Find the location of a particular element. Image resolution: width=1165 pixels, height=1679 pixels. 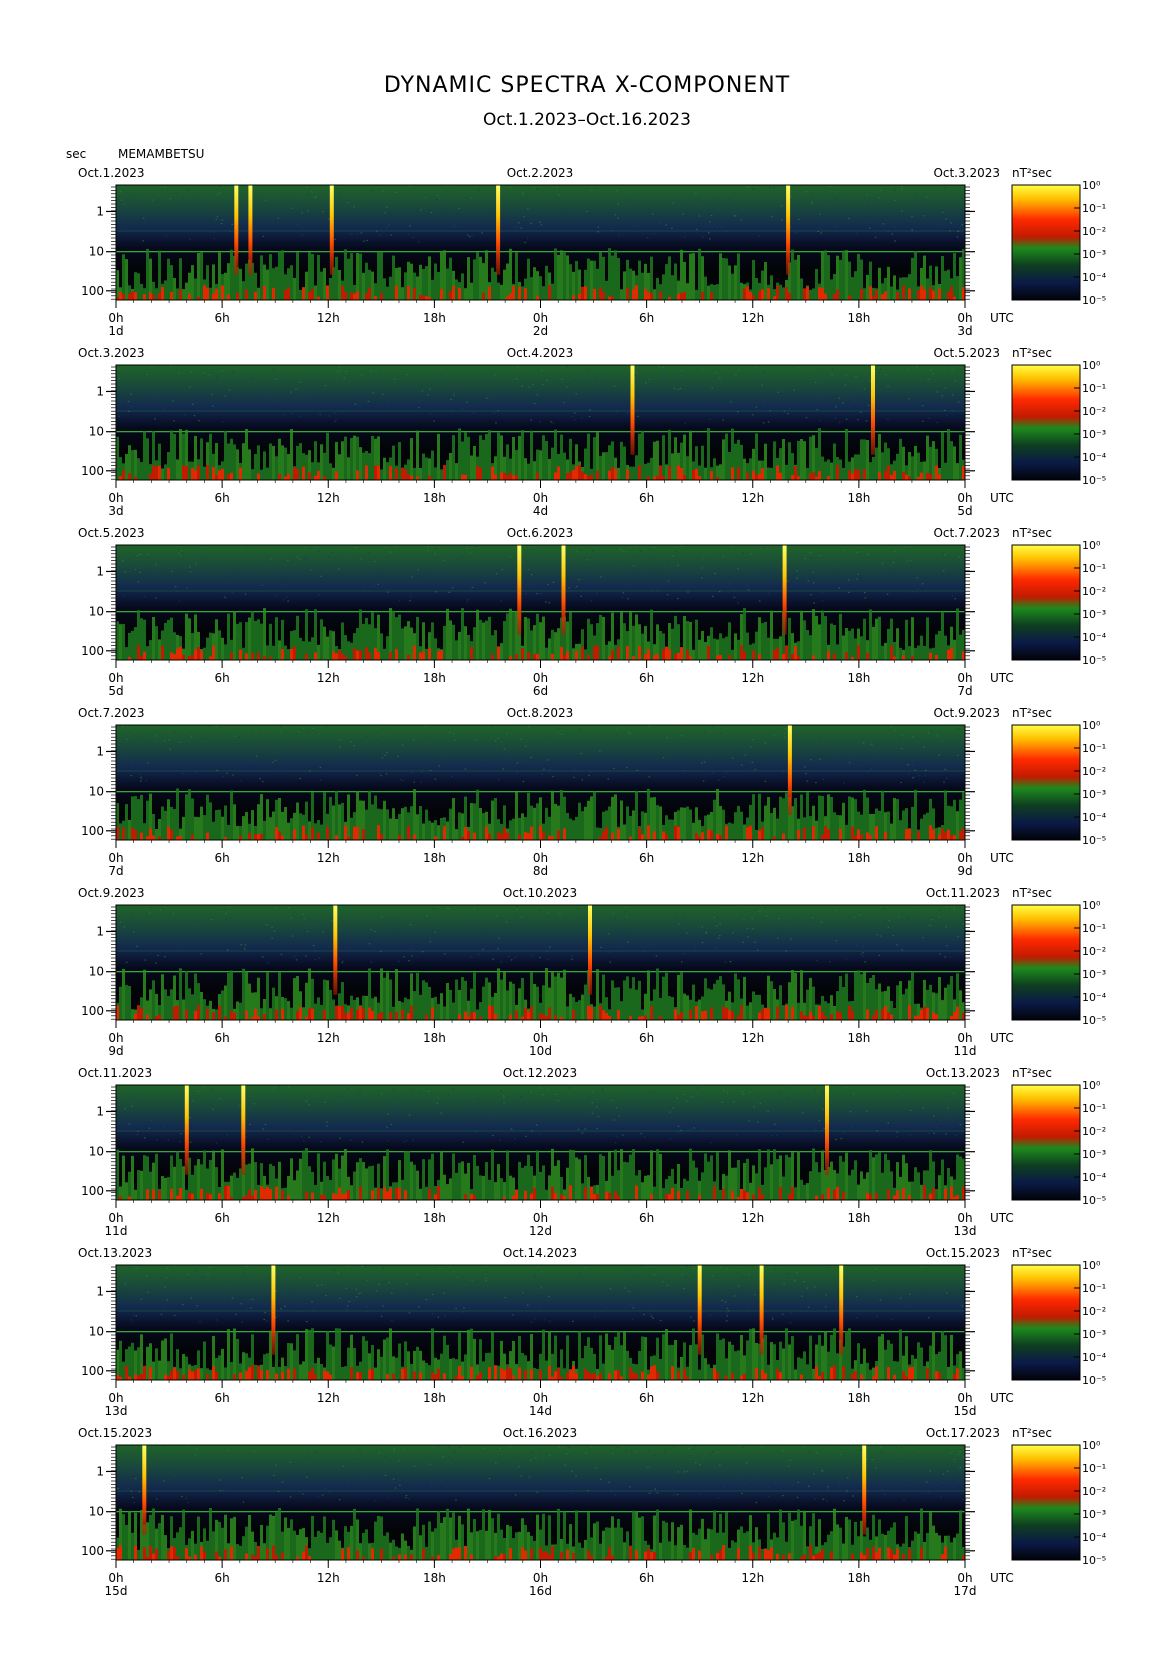

panel-date-left: Oct.5.2023 is located at coordinates (111, 533).